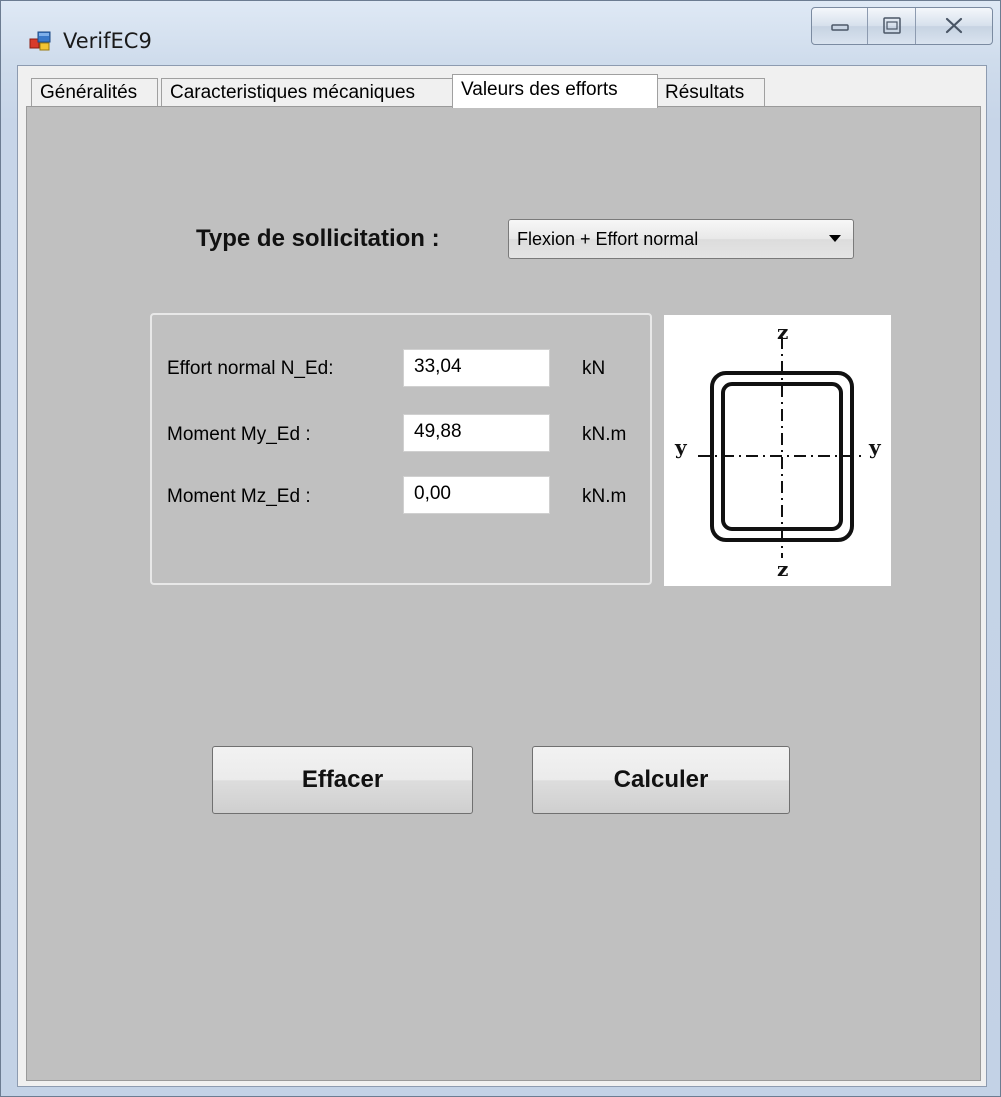 The width and height of the screenshot is (1001, 1097). Describe the element at coordinates (342, 780) in the screenshot. I see `clear-button: Effacer` at that location.